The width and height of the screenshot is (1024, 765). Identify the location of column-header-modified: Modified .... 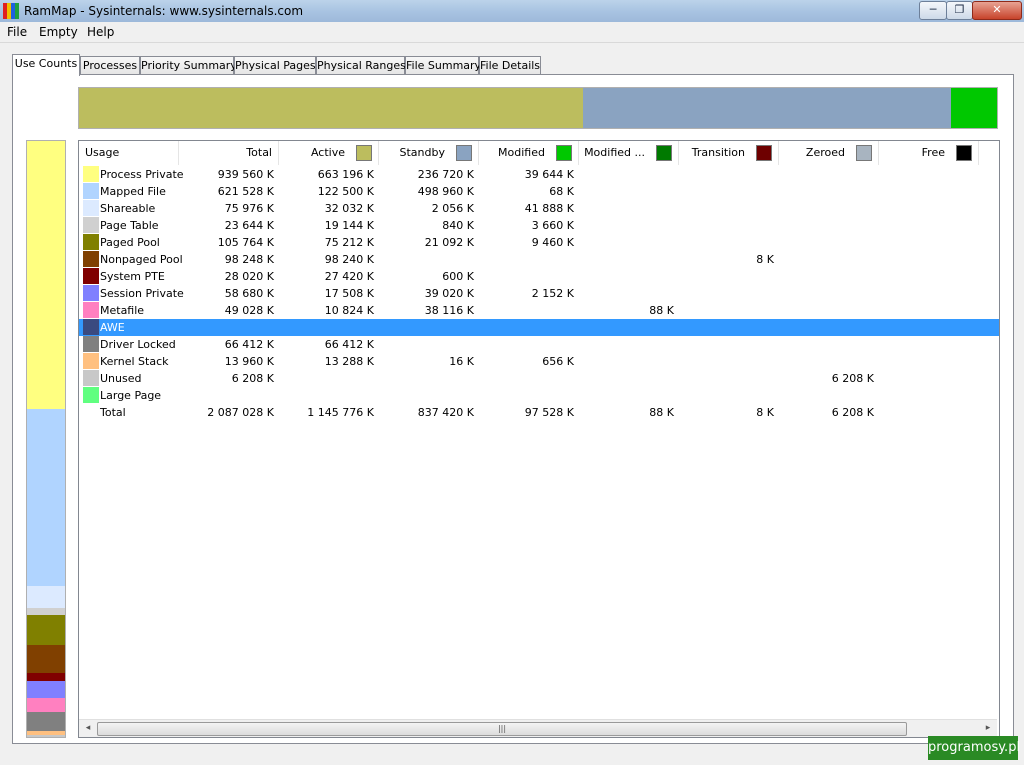
(629, 153).